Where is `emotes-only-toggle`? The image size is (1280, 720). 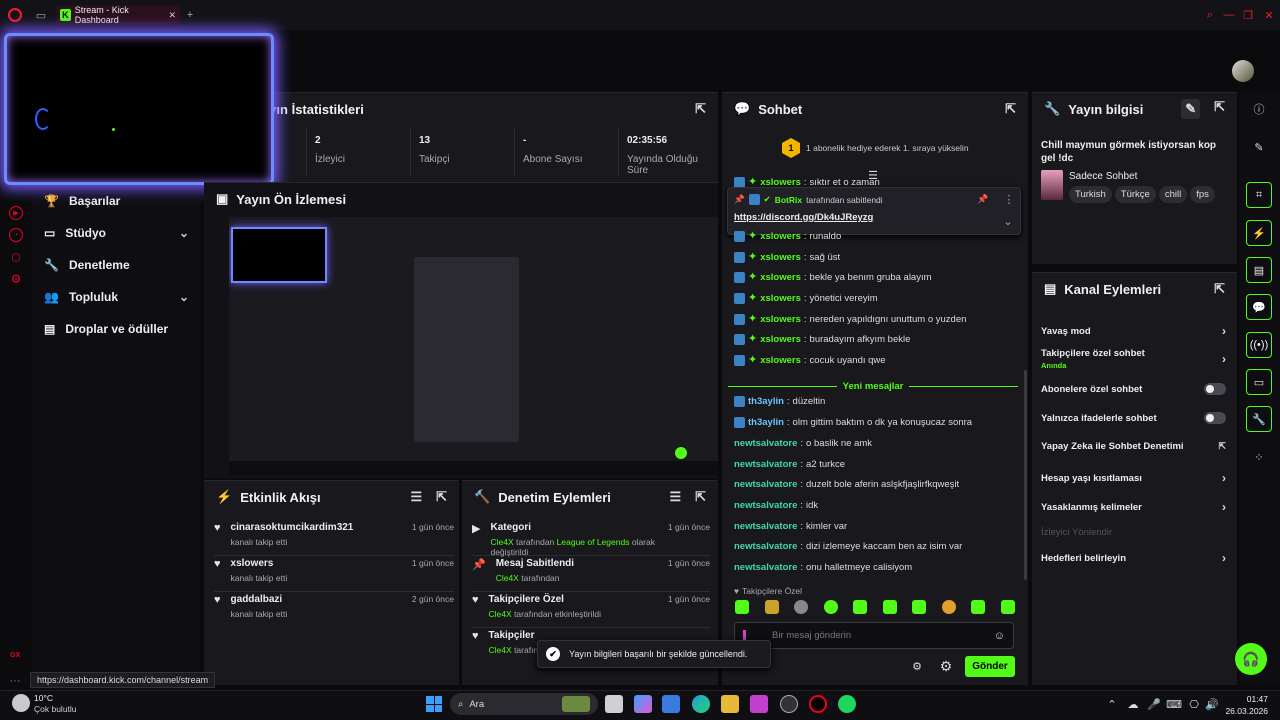 emotes-only-toggle is located at coordinates (1215, 418).